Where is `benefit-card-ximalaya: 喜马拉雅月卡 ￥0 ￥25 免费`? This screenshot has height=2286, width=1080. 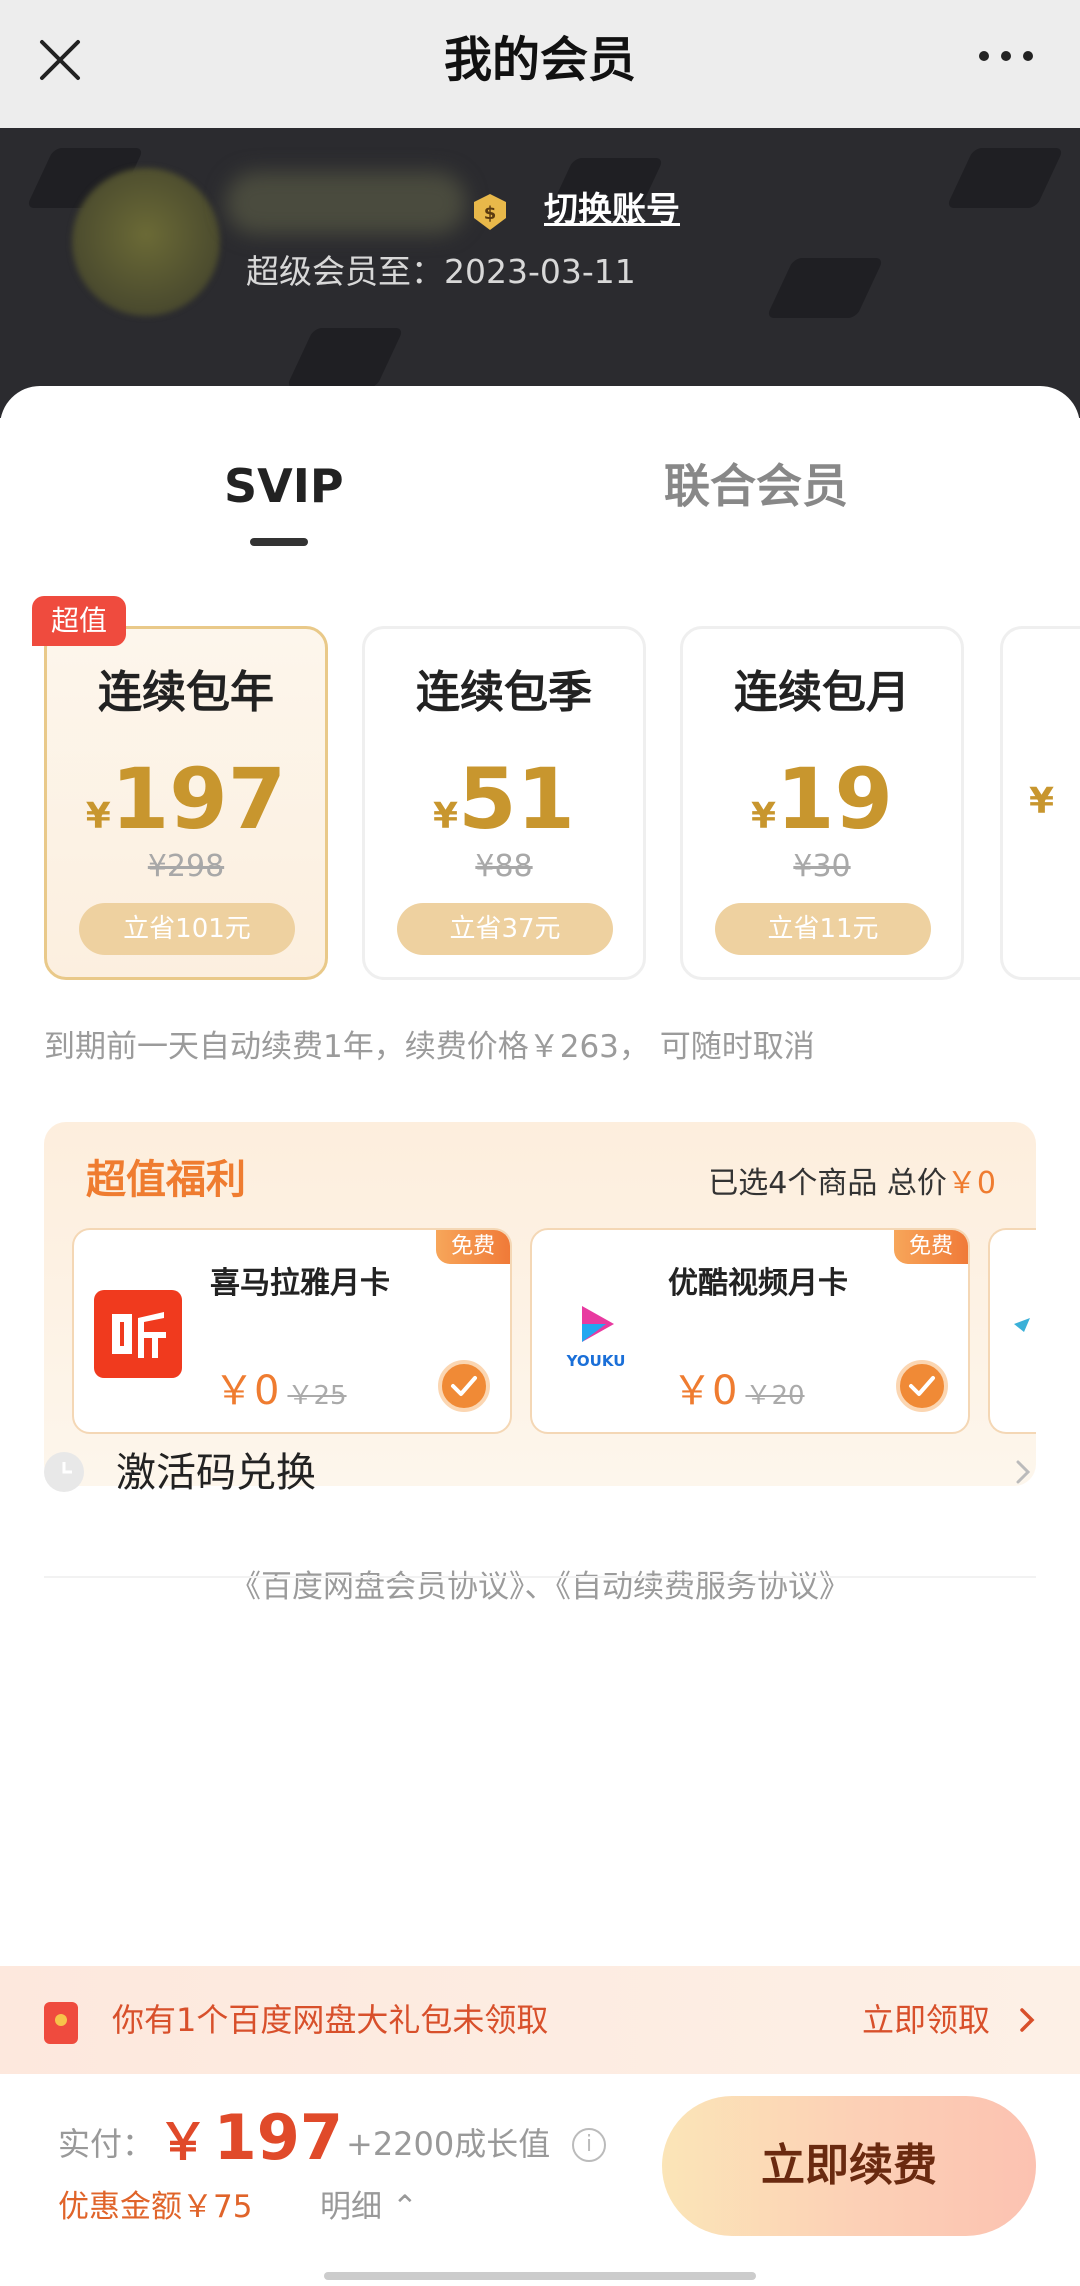
benefit-card-ximalaya: 喜马拉雅月卡 ￥0 ￥25 免费 is located at coordinates (292, 1331).